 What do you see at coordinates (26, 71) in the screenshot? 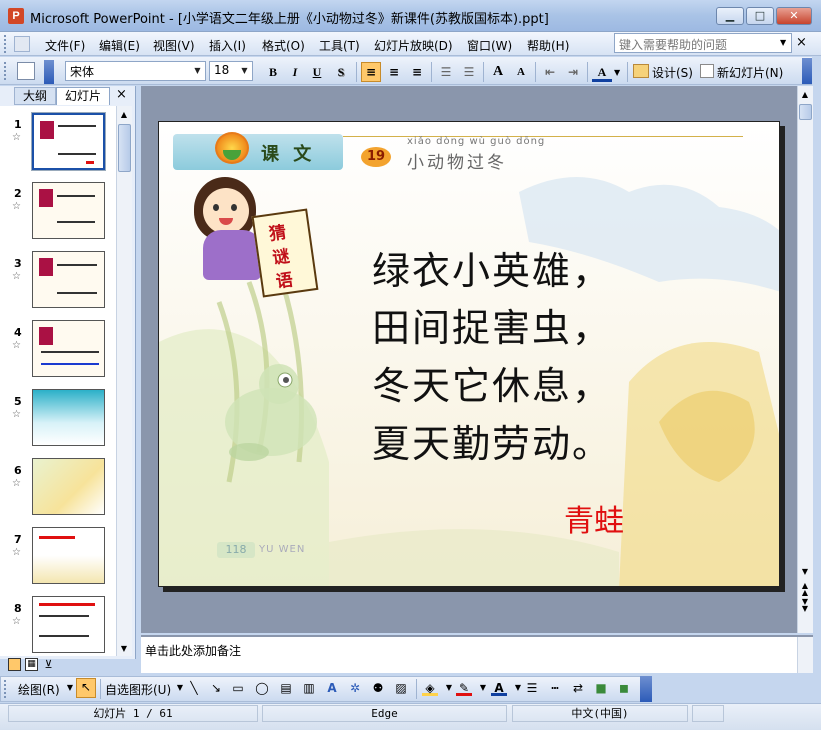
I see `new-file-icon` at bounding box center [26, 71].